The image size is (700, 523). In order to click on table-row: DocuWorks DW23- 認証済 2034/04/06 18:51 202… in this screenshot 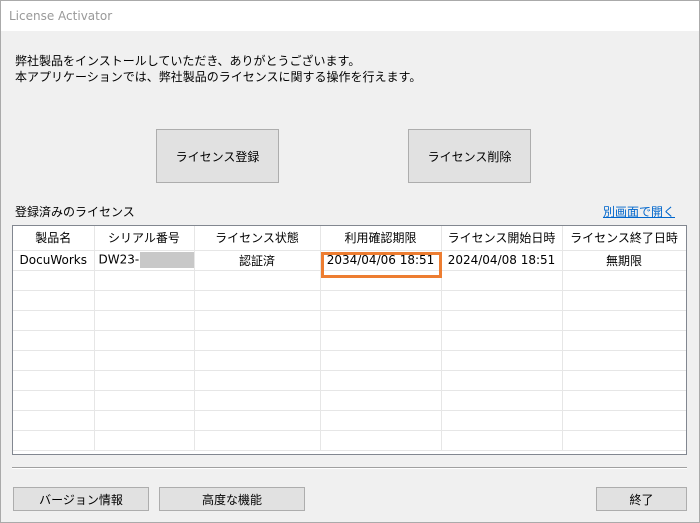, I will do `click(349, 260)`.